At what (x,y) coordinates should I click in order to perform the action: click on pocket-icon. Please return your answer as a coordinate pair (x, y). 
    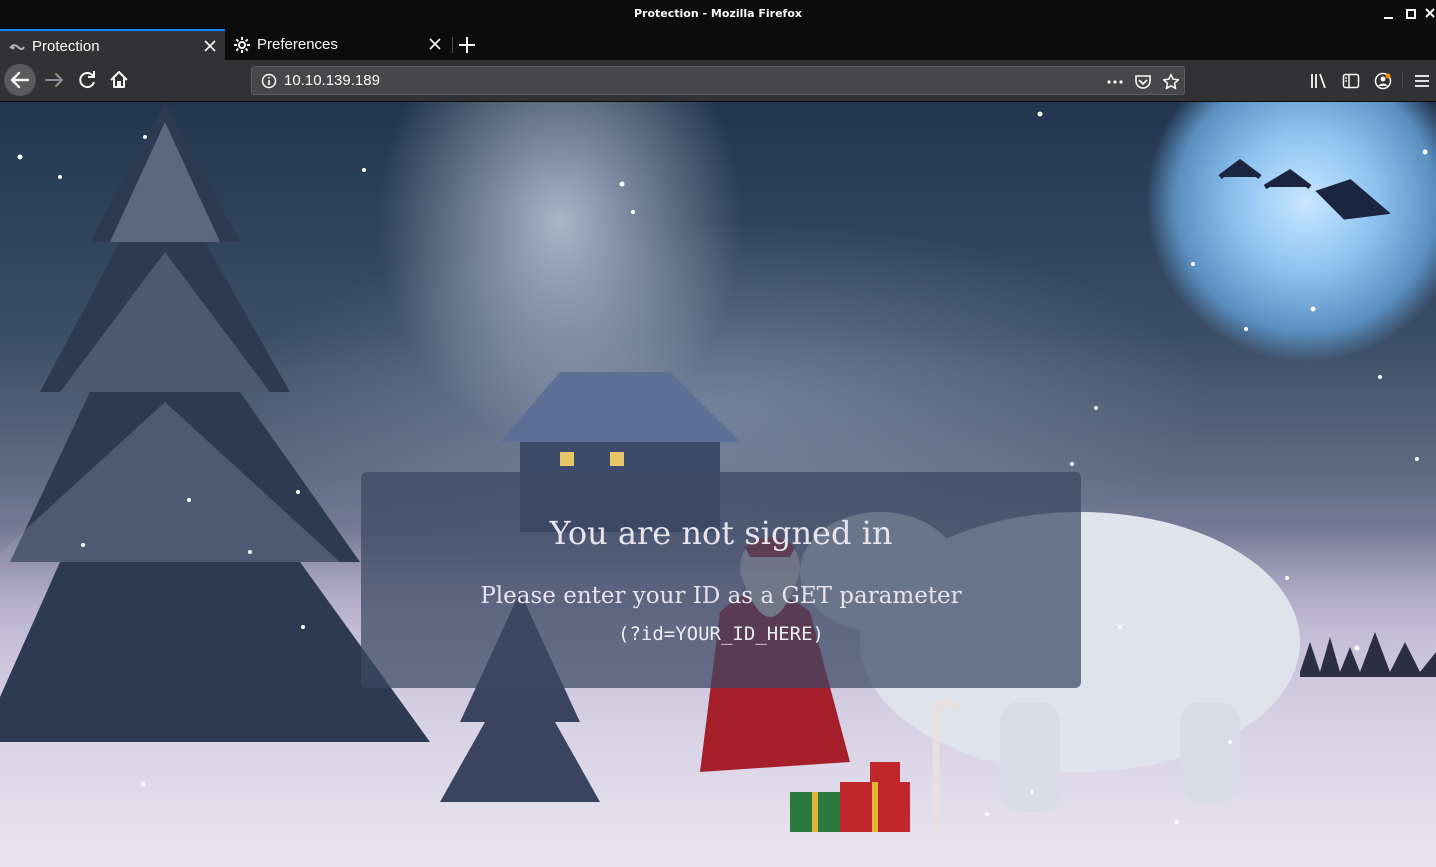
    Looking at the image, I should click on (1143, 82).